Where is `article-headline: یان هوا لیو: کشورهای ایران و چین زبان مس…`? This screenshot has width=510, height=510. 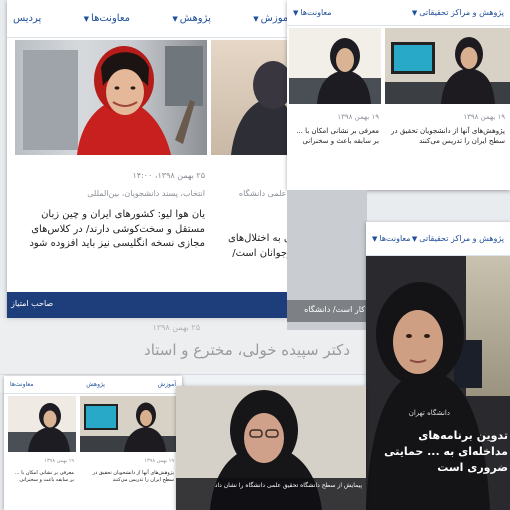
article-headline: یان هوا لیو: کشورهای ایران و چین زبان مس… is located at coordinates (114, 230).